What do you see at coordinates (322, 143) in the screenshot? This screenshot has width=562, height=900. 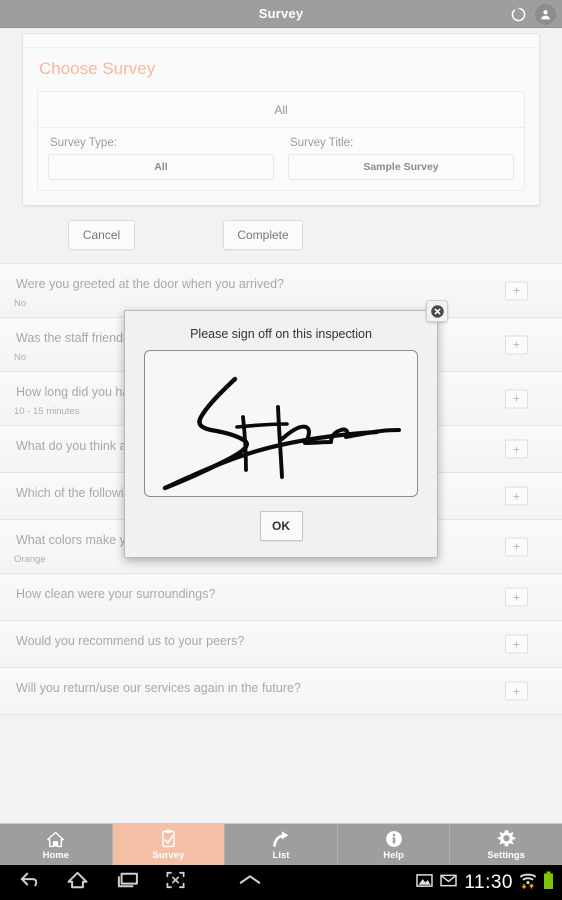 I see `survey-title-label: Survey Title:` at bounding box center [322, 143].